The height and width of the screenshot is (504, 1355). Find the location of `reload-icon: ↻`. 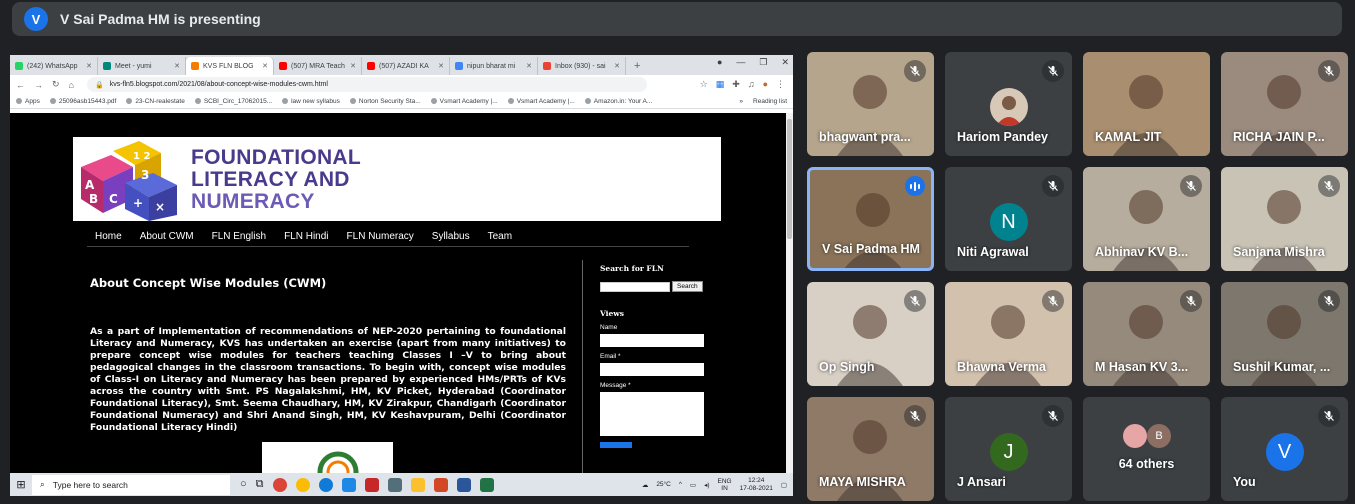

reload-icon: ↻ is located at coordinates (56, 84).